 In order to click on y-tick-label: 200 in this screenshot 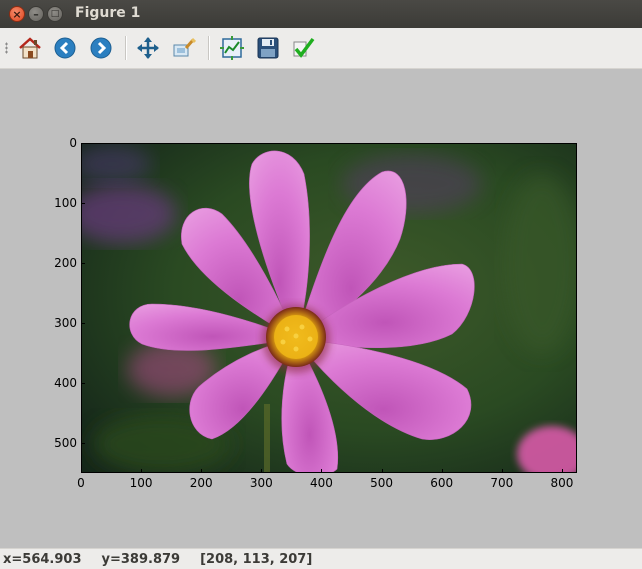, I will do `click(65, 263)`.